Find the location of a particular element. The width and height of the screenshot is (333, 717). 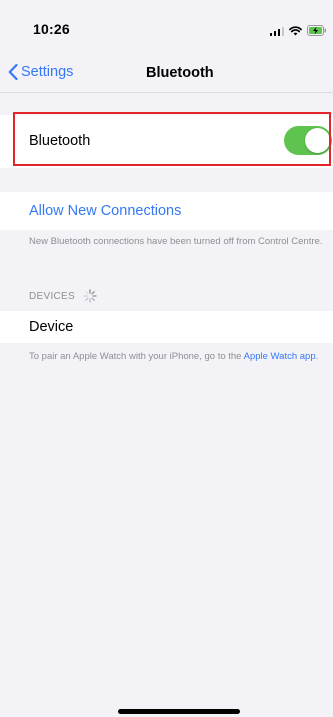

bluetooth-row: Bluetooth is located at coordinates (166, 141).